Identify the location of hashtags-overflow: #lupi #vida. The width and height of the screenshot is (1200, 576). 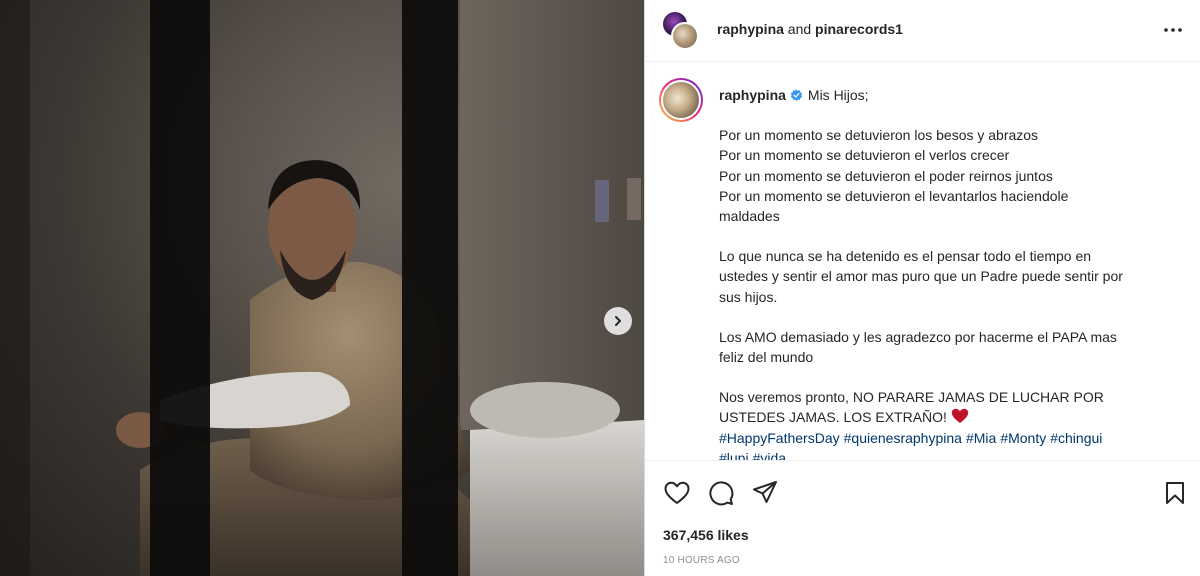
(952, 454).